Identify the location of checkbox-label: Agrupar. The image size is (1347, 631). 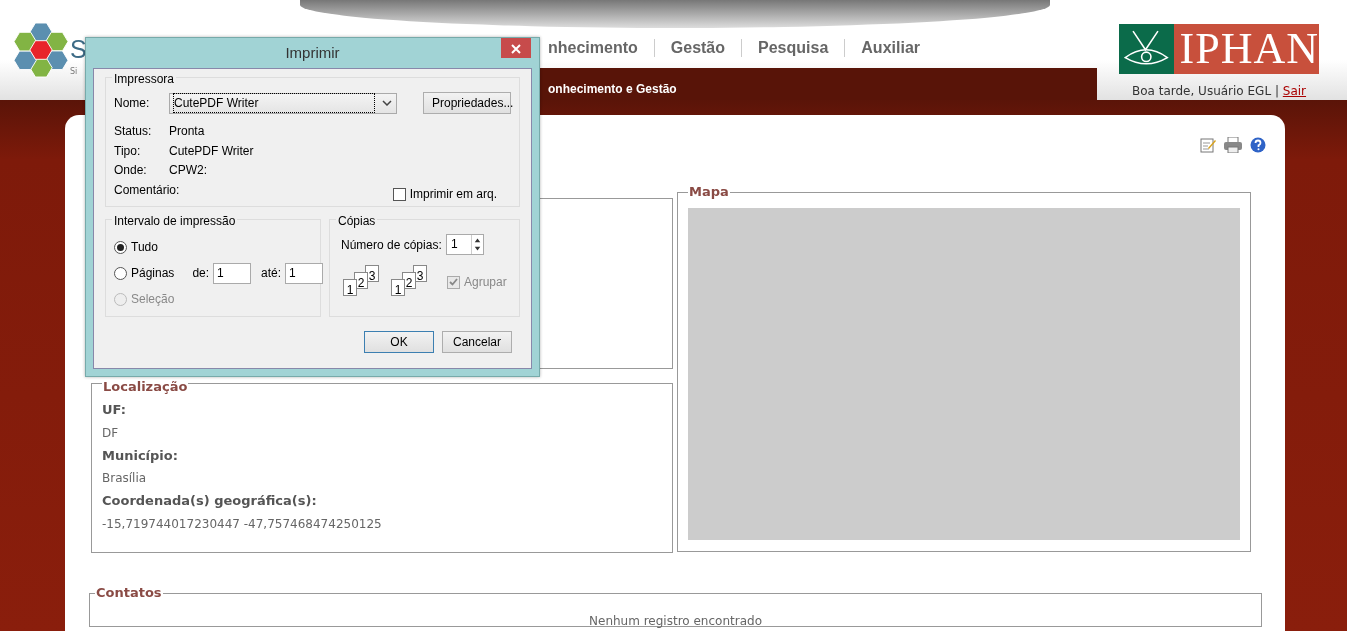
(485, 282).